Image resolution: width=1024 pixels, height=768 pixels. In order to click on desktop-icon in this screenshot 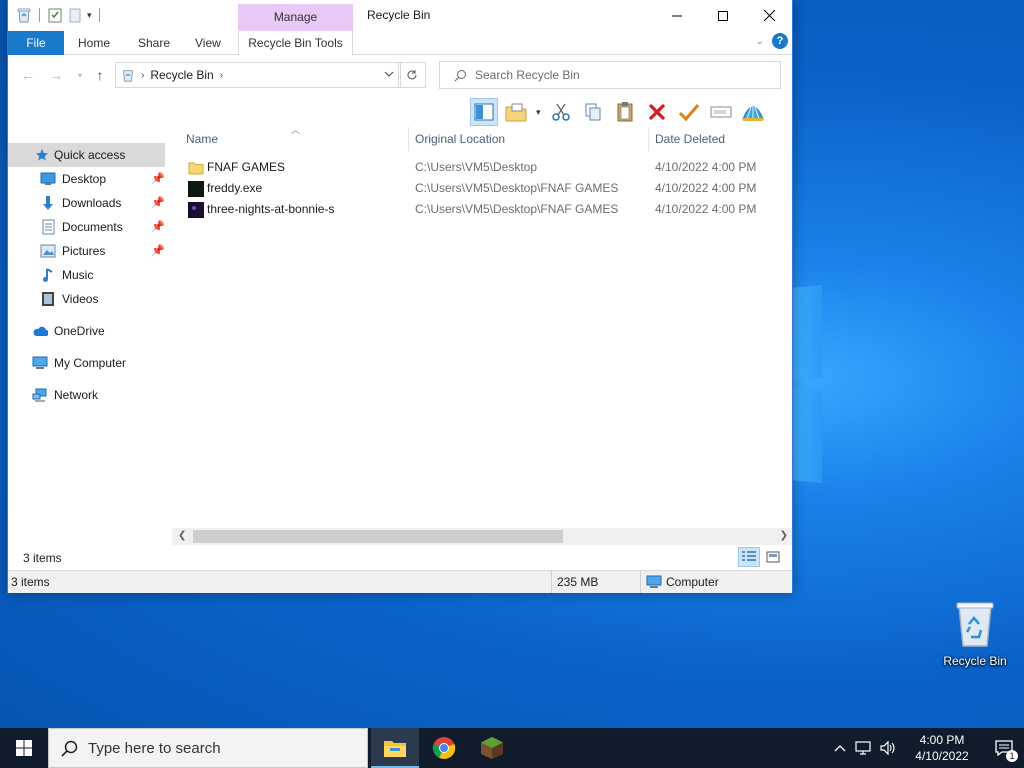, I will do `click(48, 179)`.